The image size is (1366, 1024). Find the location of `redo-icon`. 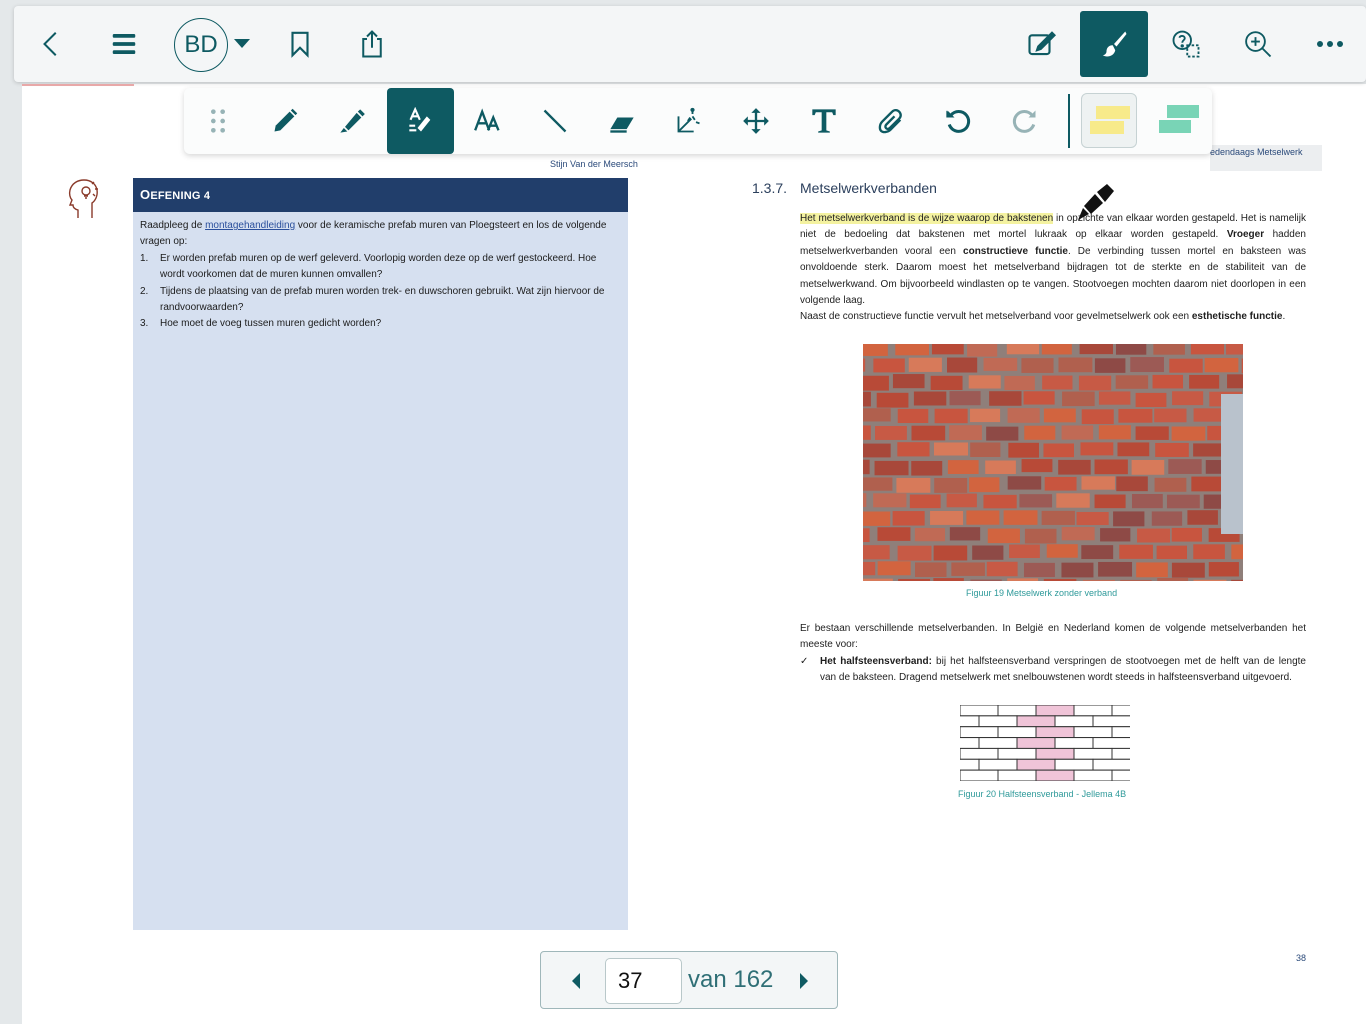

redo-icon is located at coordinates (1023, 121).